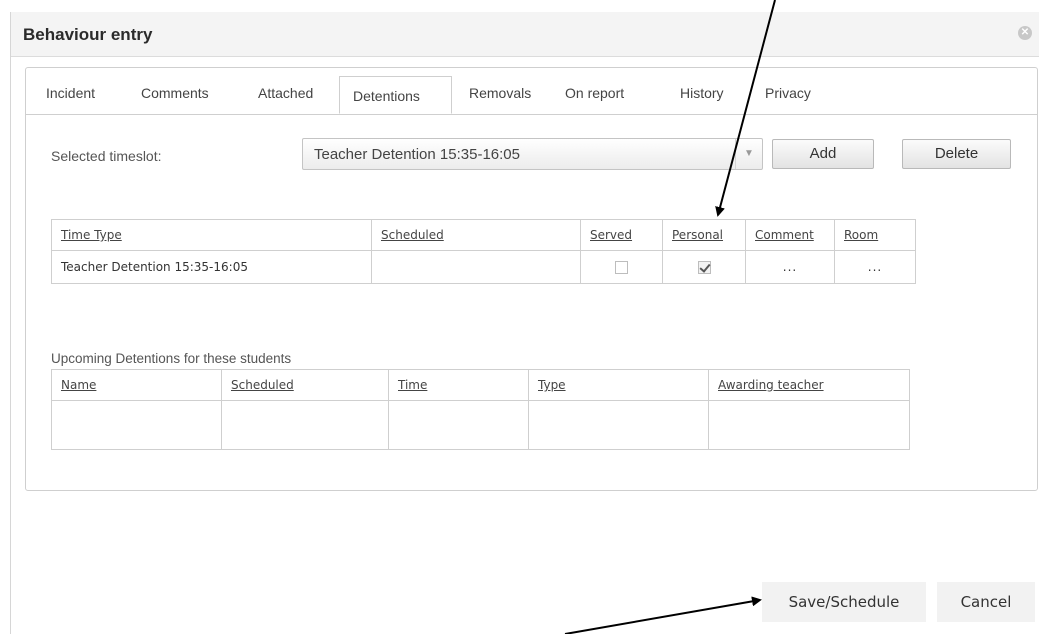 The image size is (1039, 634). What do you see at coordinates (702, 93) in the screenshot?
I see `tab-history: History` at bounding box center [702, 93].